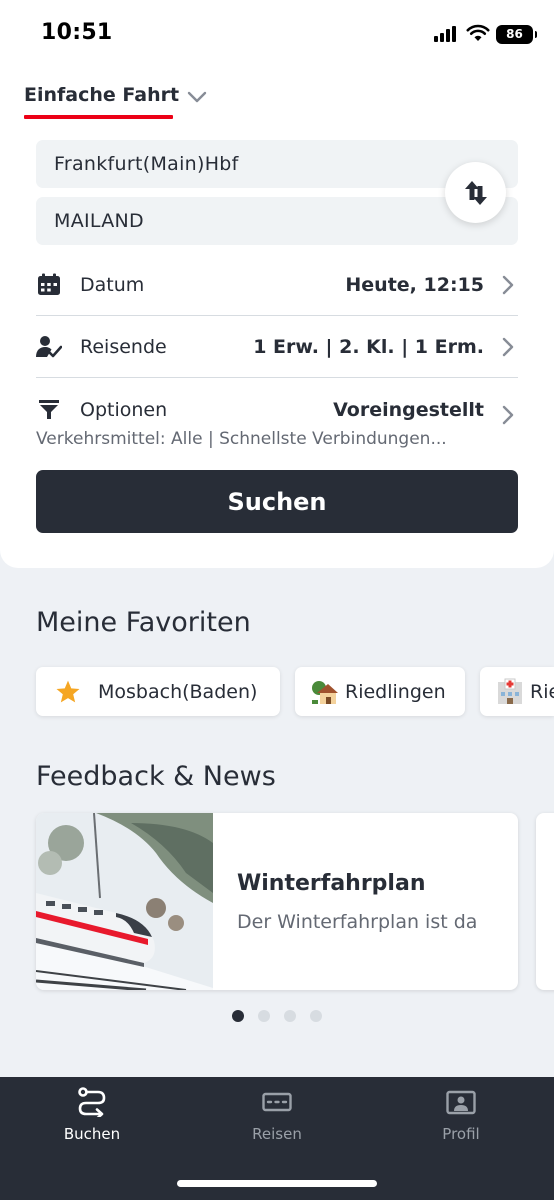 The image size is (554, 1200). What do you see at coordinates (277, 901) in the screenshot?
I see `news-card: Winterfahrplan Der Winterfahrplan ist da` at bounding box center [277, 901].